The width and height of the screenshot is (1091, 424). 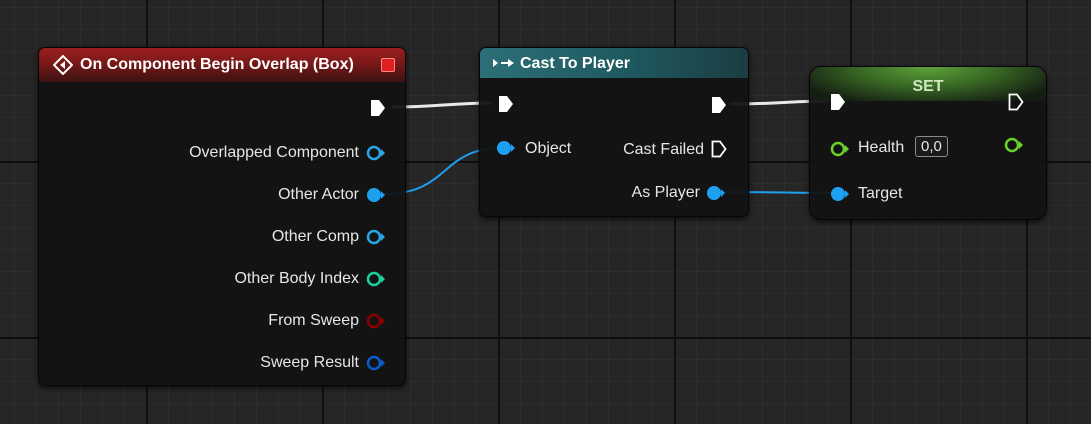 I want to click on output-label-overlapped-component: Overlapped Component, so click(x=274, y=152).